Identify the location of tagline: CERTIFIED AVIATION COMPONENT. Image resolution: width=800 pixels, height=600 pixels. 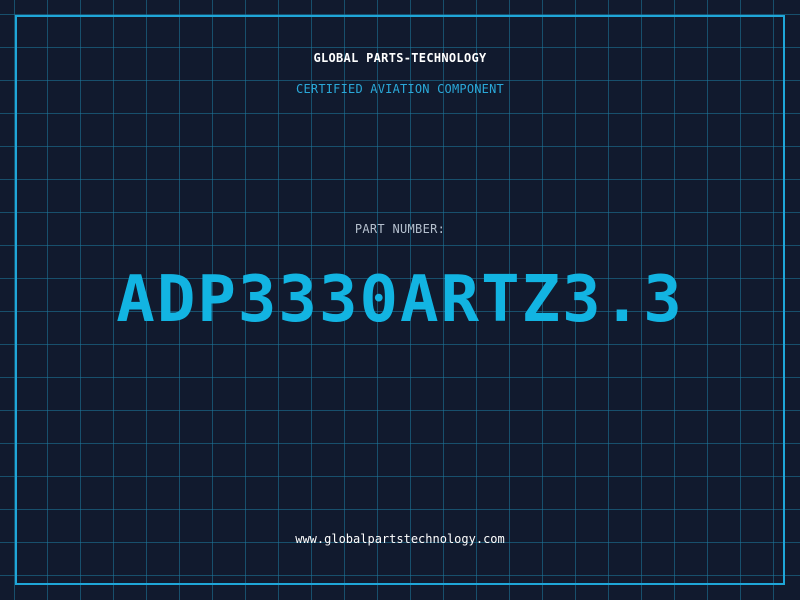
(400, 89).